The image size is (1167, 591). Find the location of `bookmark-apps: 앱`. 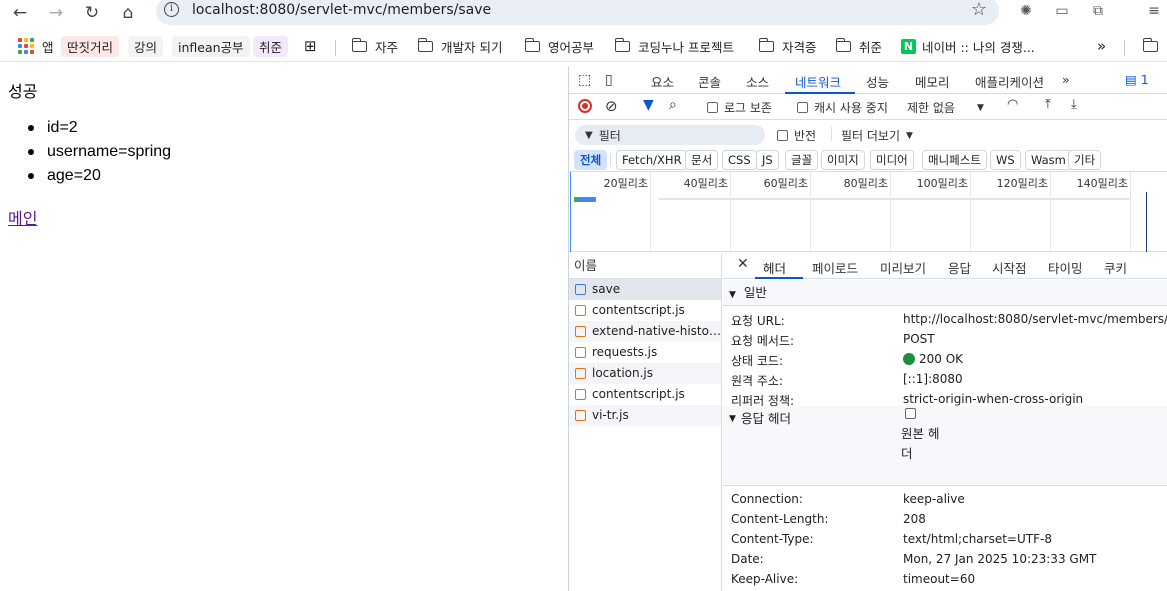

bookmark-apps: 앱 is located at coordinates (36, 46).